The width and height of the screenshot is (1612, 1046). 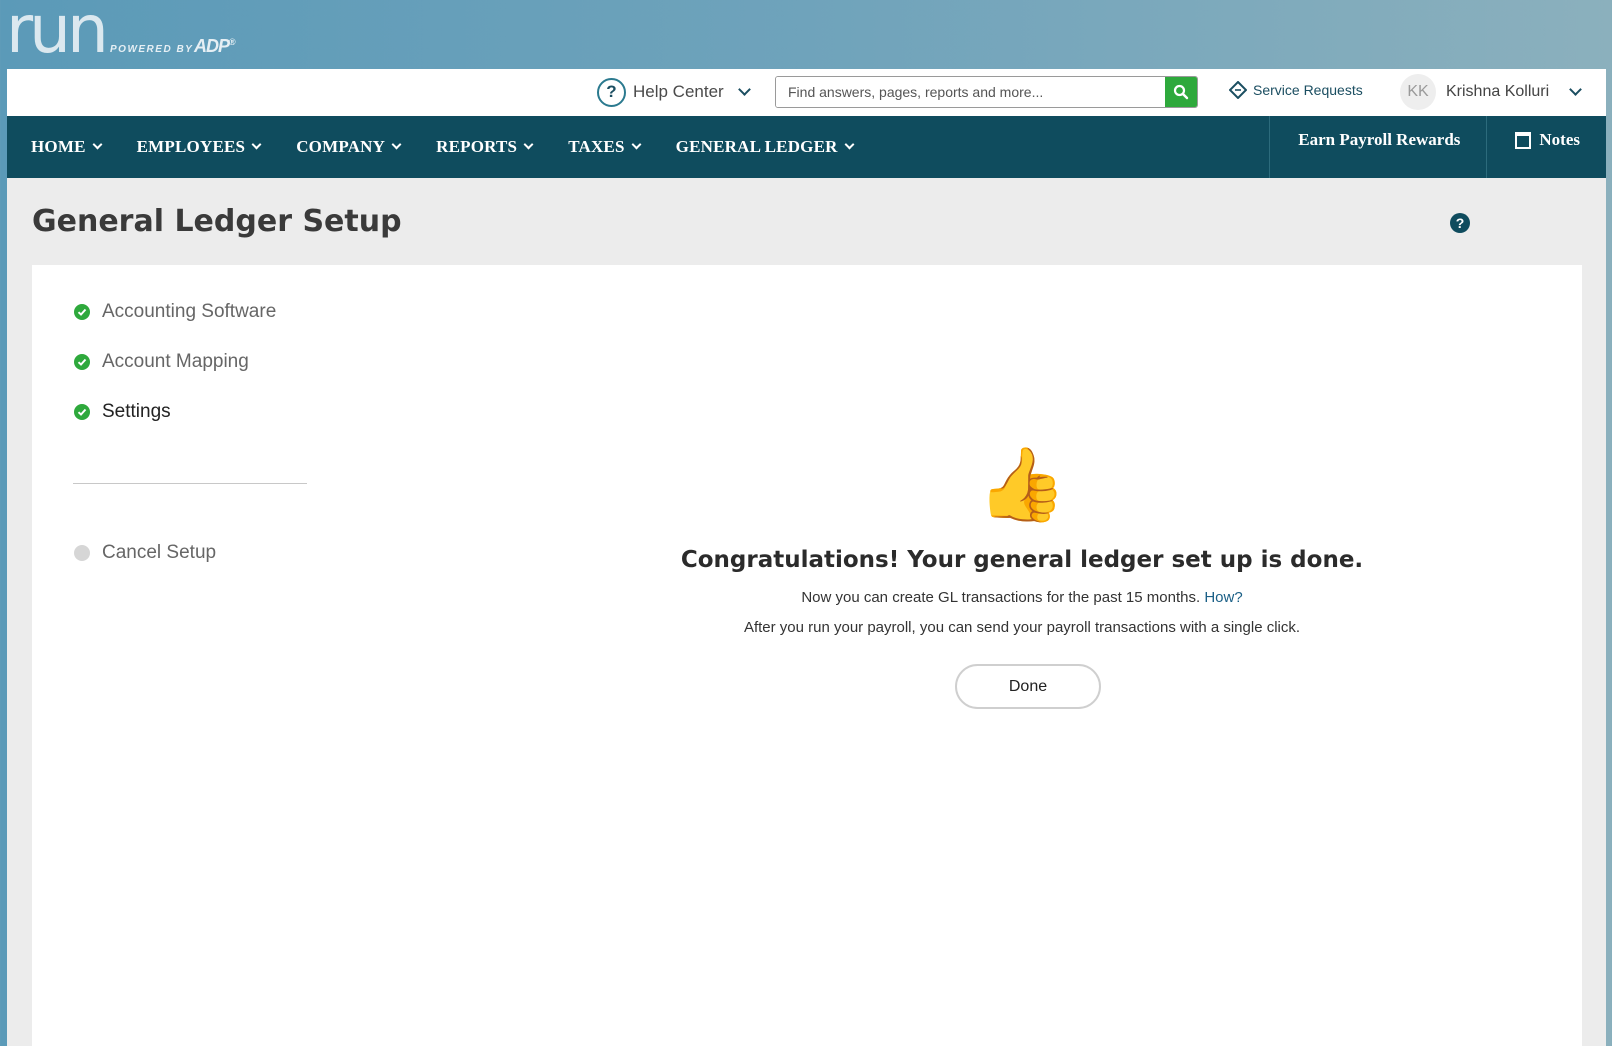 What do you see at coordinates (1379, 139) in the screenshot?
I see `earn-payroll-rewards-label: Earn Payroll Rewards` at bounding box center [1379, 139].